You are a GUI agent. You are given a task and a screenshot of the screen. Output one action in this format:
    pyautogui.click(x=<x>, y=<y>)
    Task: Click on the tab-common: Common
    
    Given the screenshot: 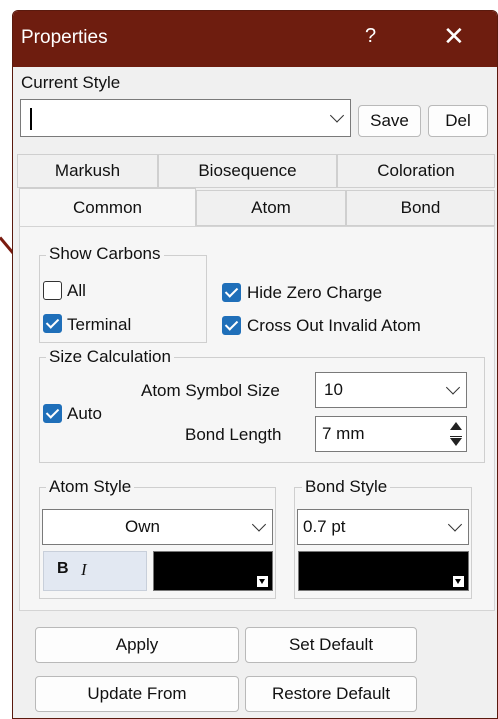 What is the action you would take?
    pyautogui.click(x=107, y=207)
    